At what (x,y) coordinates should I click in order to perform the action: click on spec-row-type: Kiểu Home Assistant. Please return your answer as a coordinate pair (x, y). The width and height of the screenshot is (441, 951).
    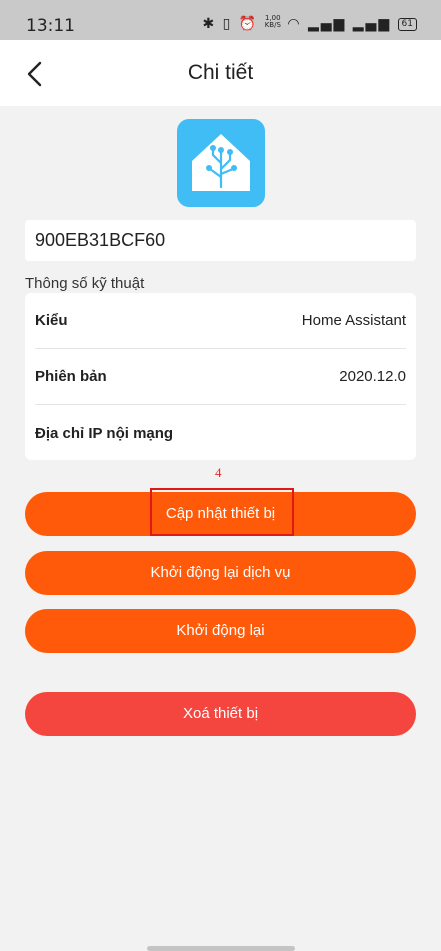
    Looking at the image, I should click on (220, 321).